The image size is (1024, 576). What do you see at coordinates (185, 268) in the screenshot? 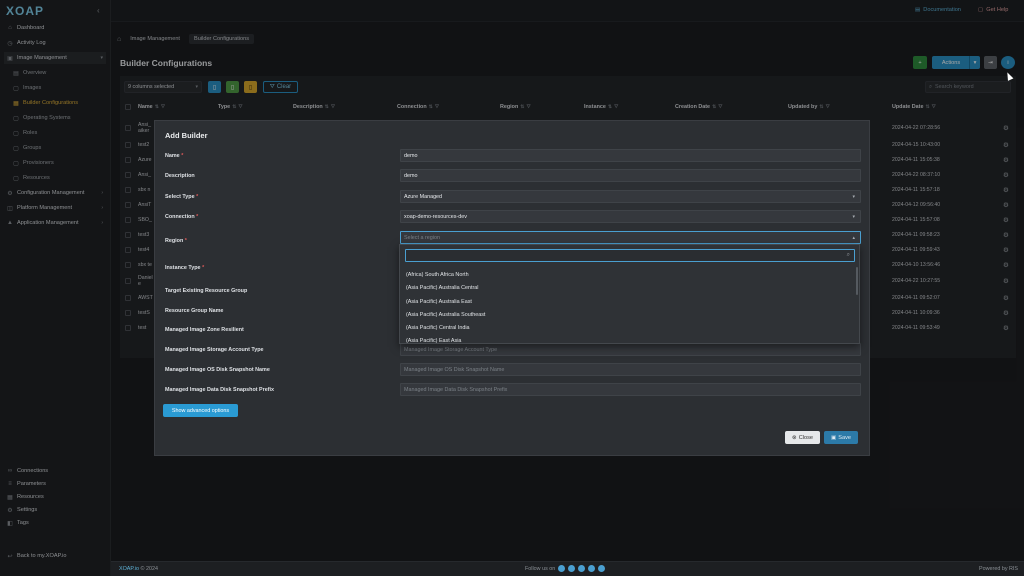
I see `field-label-instance-type: Instance Type *` at bounding box center [185, 268].